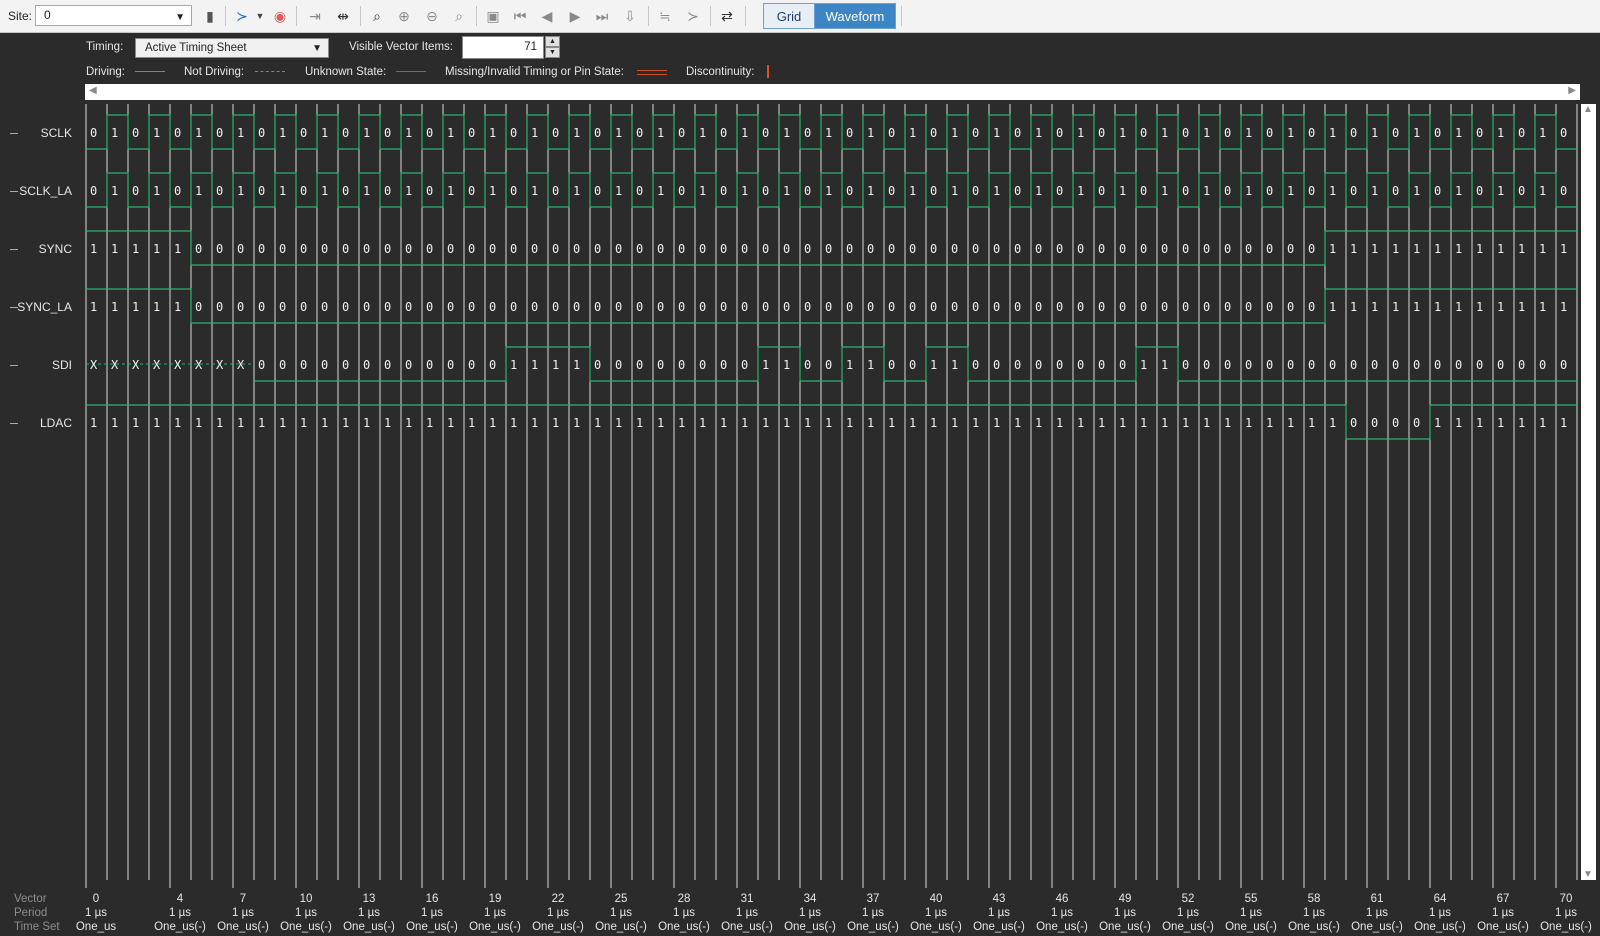  Describe the element at coordinates (96, 927) in the screenshot. I see `timeset-value: One_us` at that location.